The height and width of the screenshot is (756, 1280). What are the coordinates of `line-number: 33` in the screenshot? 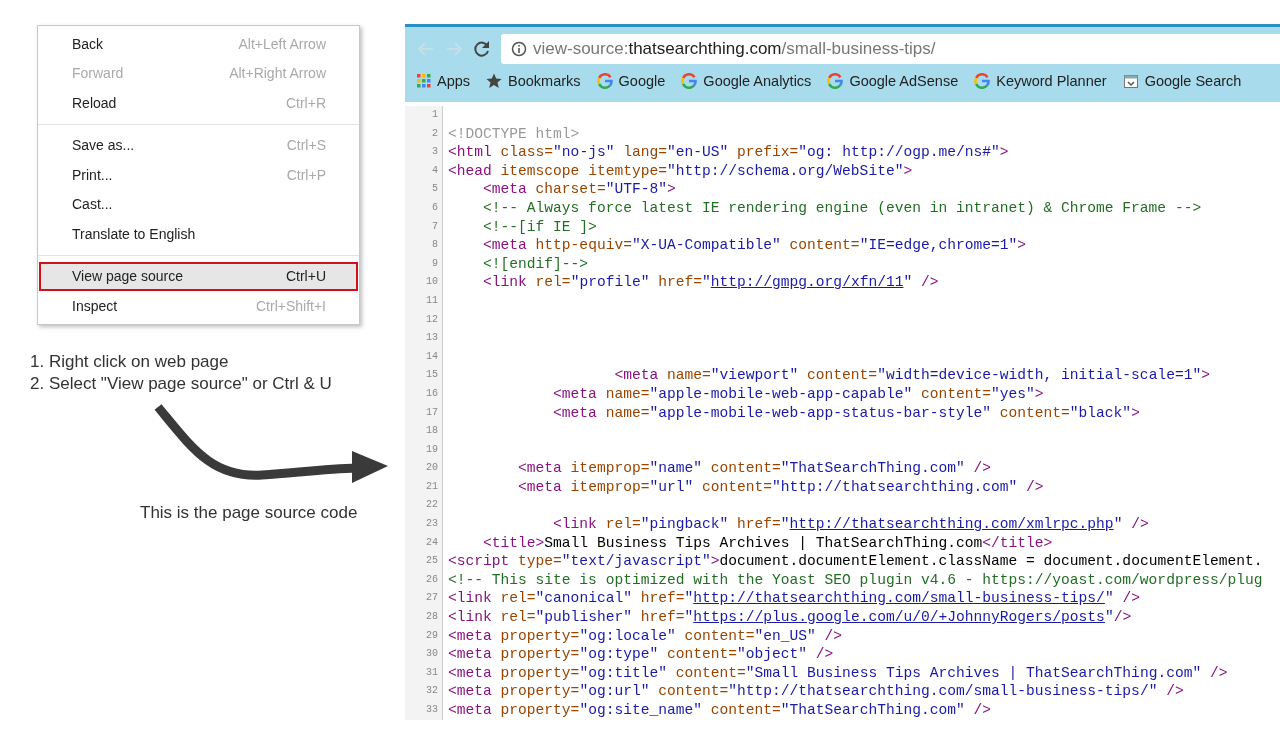 It's located at (424, 710).